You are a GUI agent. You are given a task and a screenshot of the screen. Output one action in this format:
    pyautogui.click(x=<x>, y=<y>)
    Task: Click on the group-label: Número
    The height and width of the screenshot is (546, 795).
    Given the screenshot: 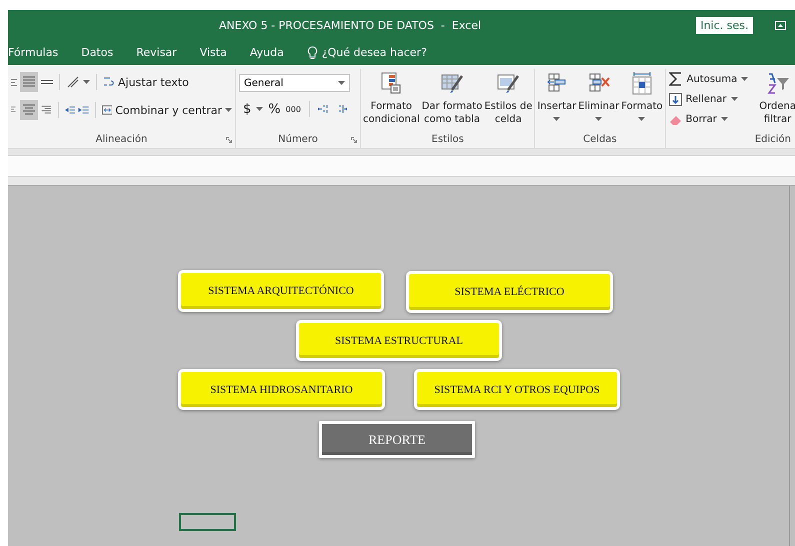 What is the action you would take?
    pyautogui.click(x=298, y=139)
    